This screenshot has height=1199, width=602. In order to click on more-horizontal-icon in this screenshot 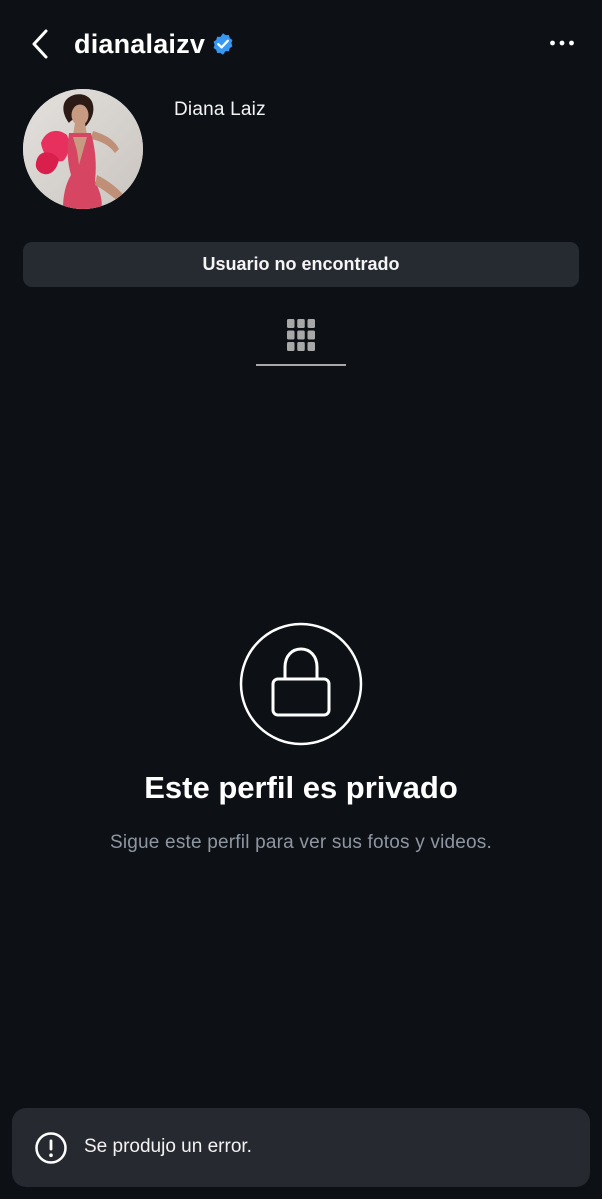, I will do `click(562, 43)`.